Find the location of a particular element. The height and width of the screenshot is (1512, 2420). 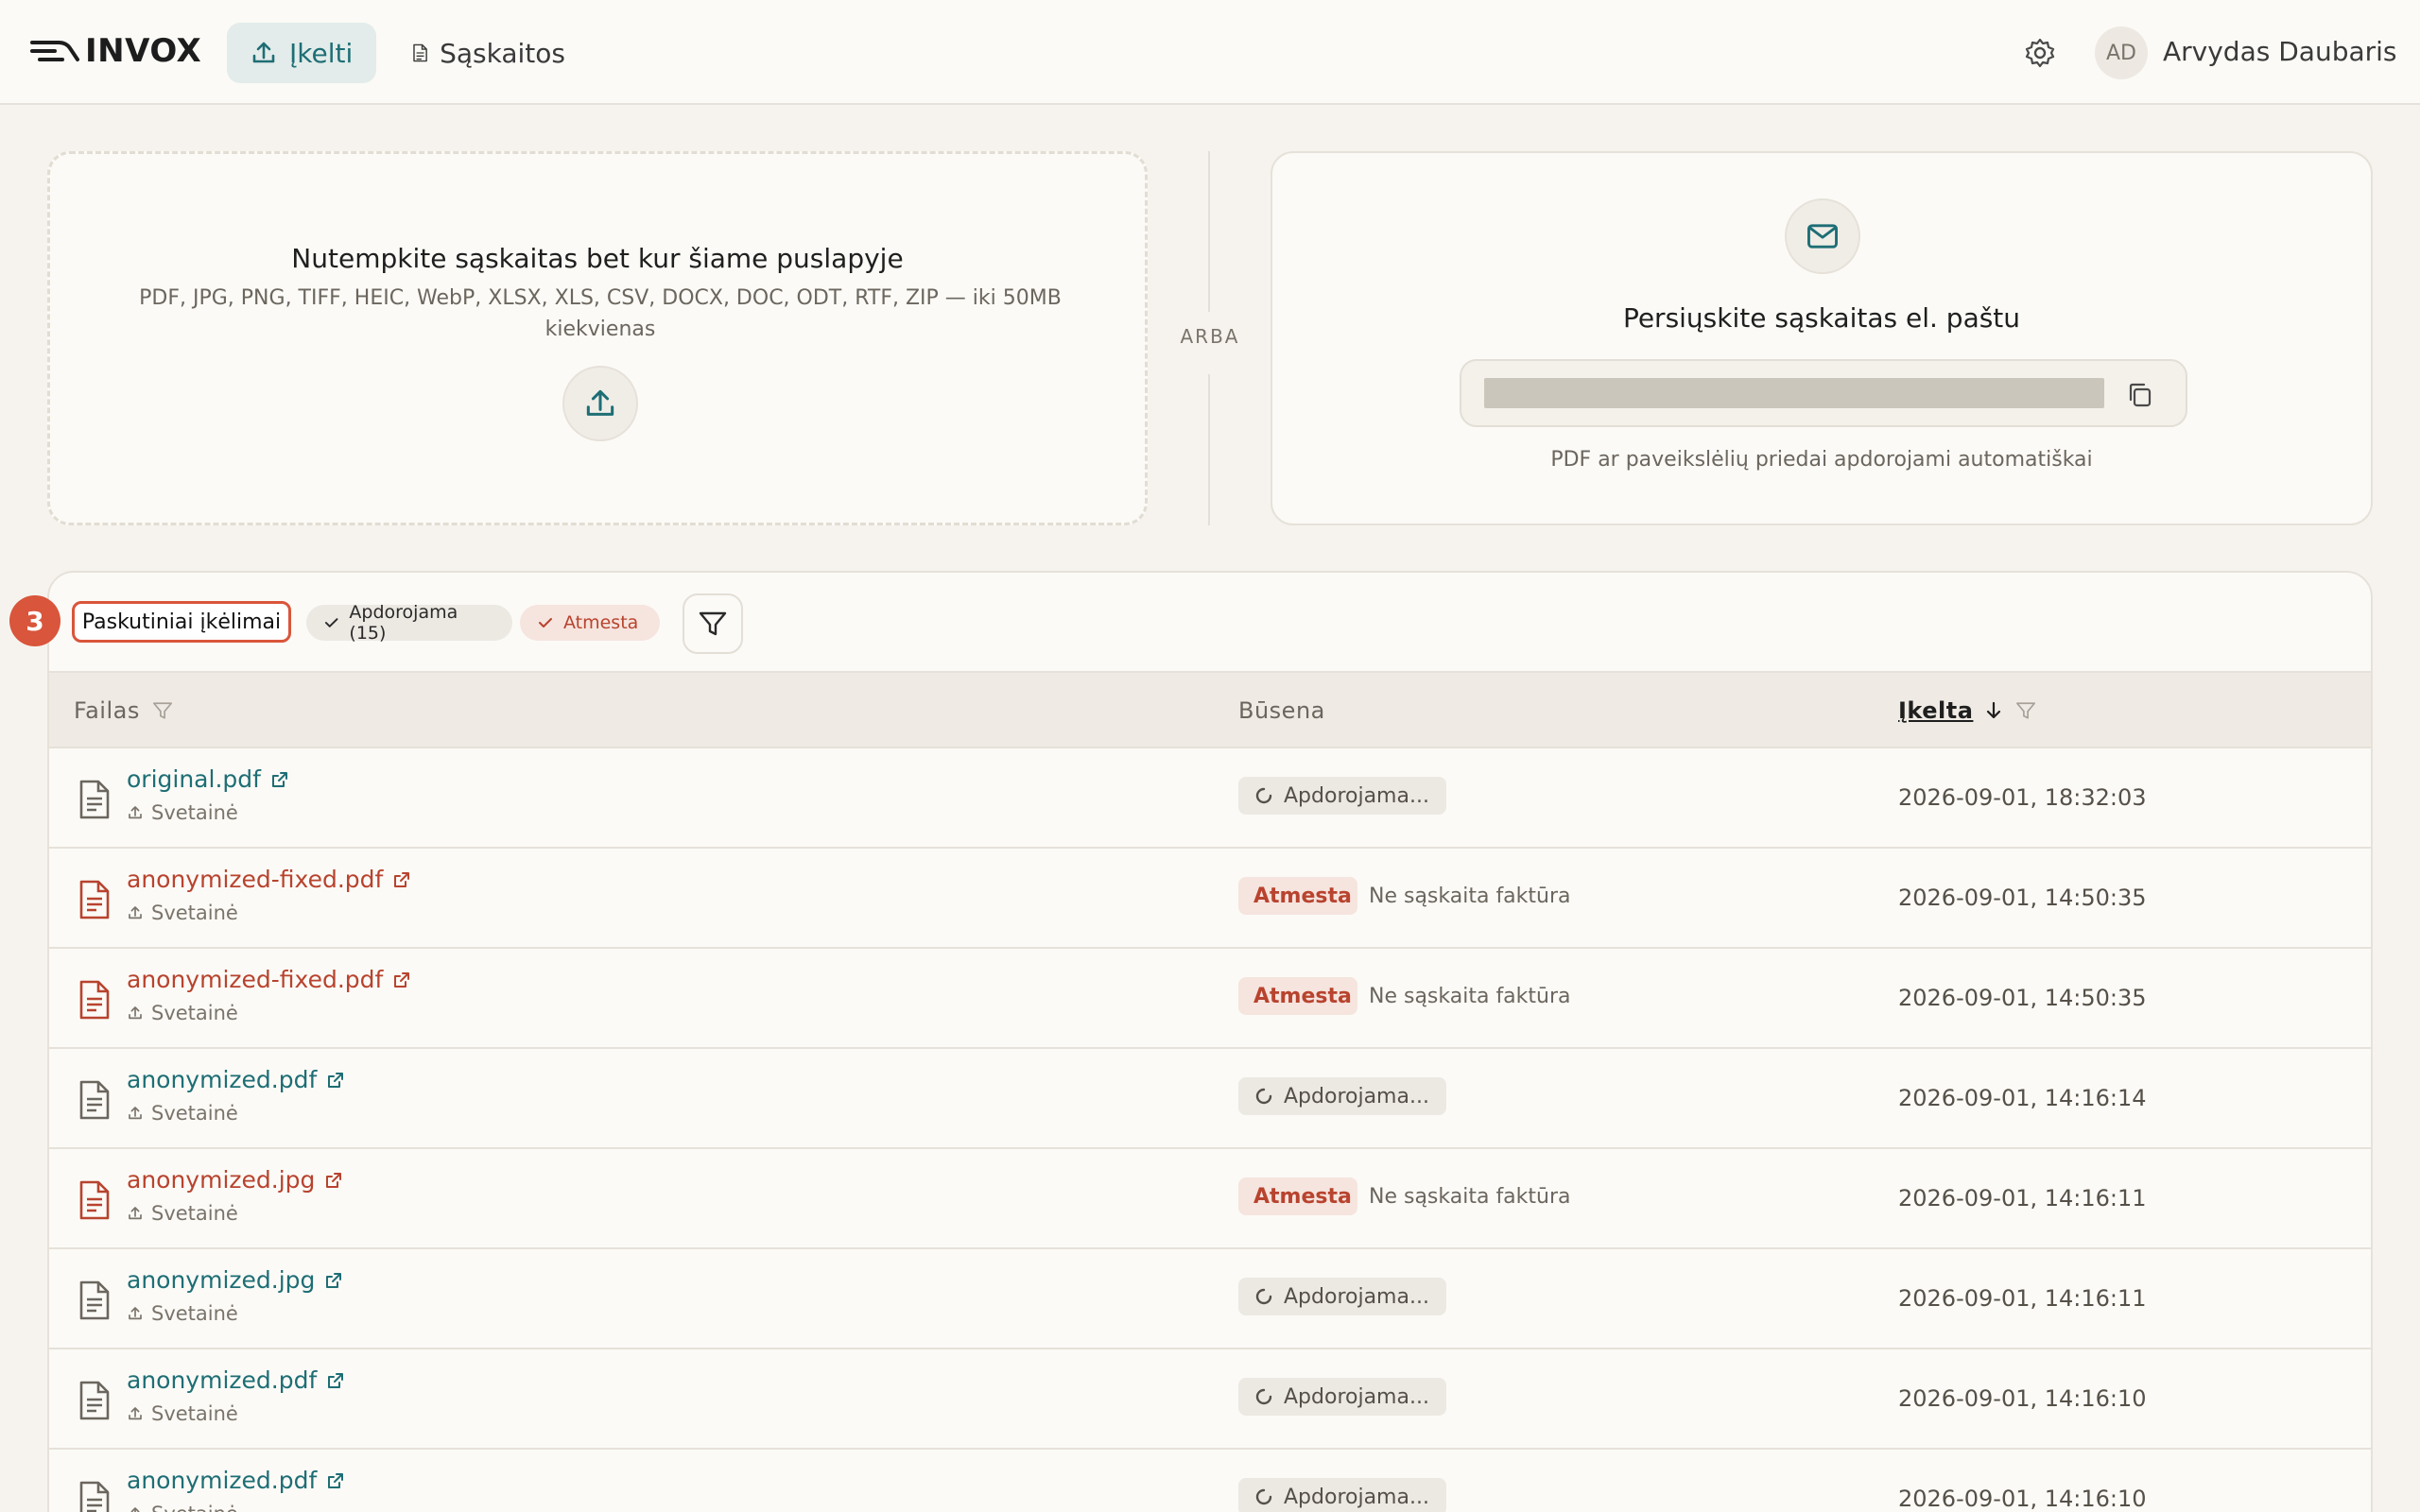

nav-invoices-button: Sąskaitos is located at coordinates (488, 53).